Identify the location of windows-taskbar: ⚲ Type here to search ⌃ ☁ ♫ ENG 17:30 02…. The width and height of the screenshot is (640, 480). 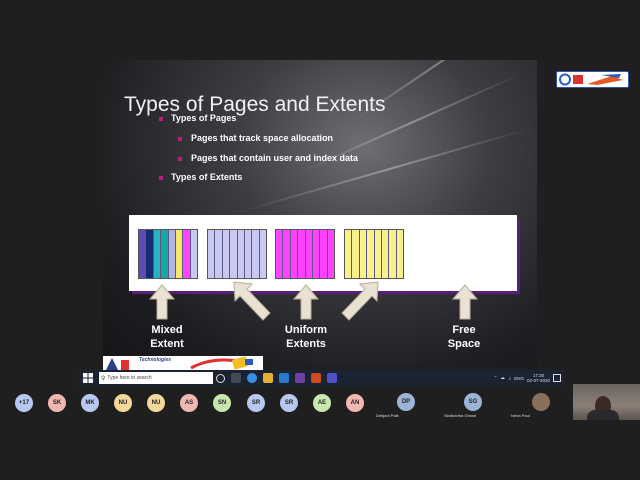
(321, 378).